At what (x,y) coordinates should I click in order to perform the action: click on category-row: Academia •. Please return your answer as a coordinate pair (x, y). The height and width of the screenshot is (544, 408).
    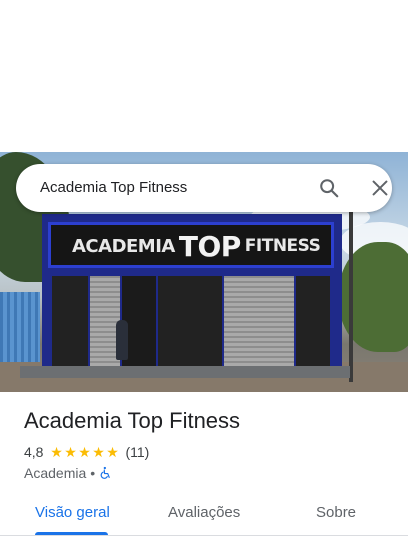
    Looking at the image, I should click on (68, 473).